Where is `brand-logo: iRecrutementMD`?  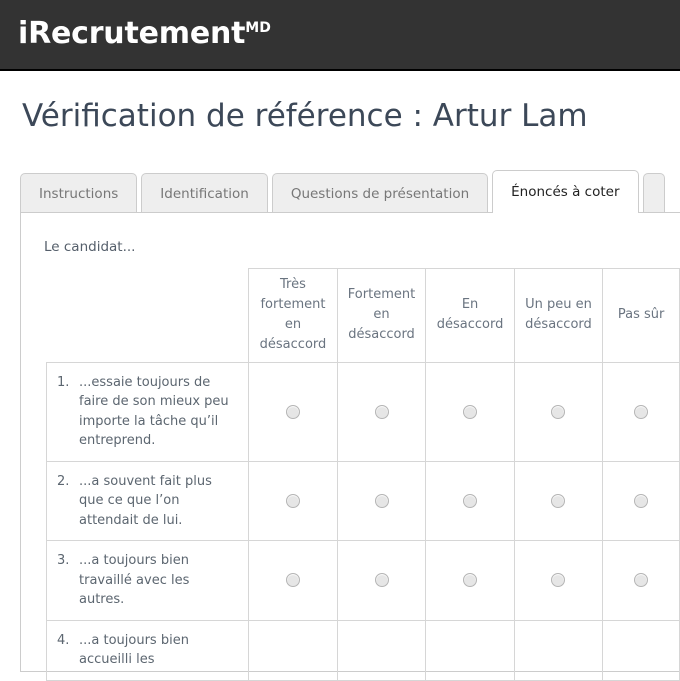
brand-logo: iRecrutementMD is located at coordinates (144, 33).